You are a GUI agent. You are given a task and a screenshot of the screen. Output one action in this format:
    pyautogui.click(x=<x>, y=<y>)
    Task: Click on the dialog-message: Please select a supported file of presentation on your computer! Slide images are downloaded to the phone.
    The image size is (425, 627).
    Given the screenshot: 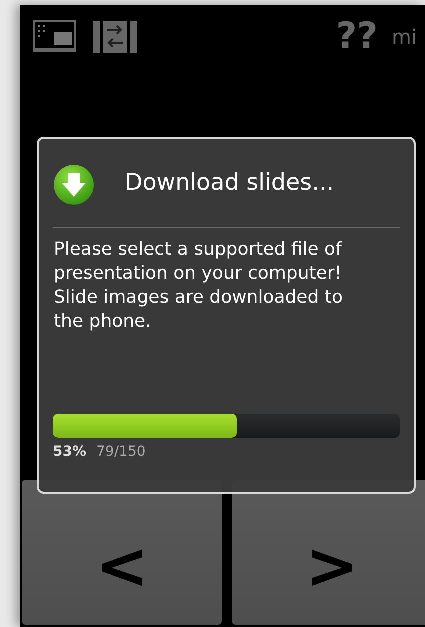 What is the action you would take?
    pyautogui.click(x=198, y=286)
    